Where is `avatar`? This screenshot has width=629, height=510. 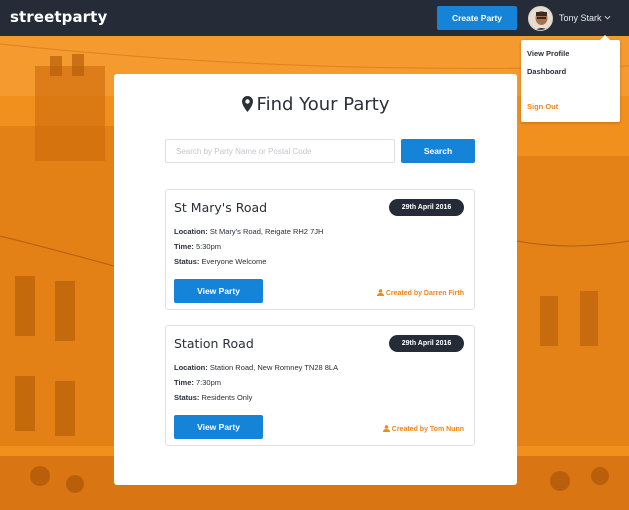 avatar is located at coordinates (540, 18).